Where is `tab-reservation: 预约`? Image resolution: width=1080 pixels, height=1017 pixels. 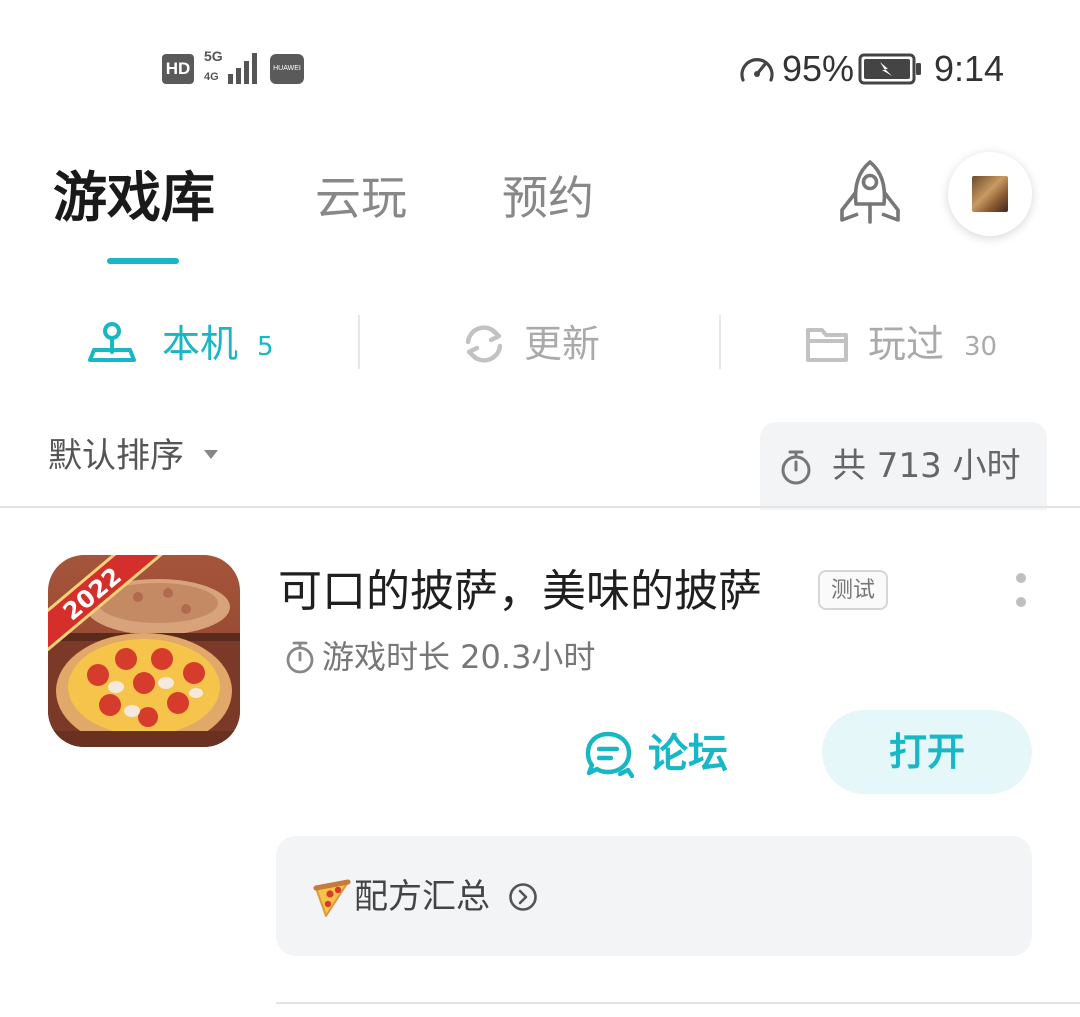 tab-reservation: 预约 is located at coordinates (548, 198).